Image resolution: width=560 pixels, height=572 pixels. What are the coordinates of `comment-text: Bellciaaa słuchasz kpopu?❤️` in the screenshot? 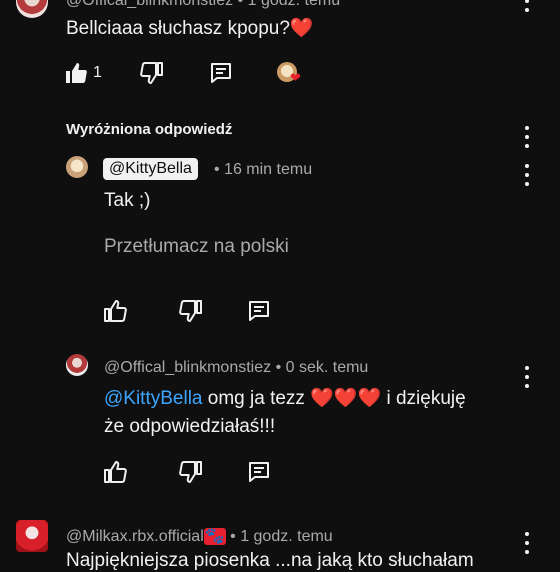 It's located at (190, 28).